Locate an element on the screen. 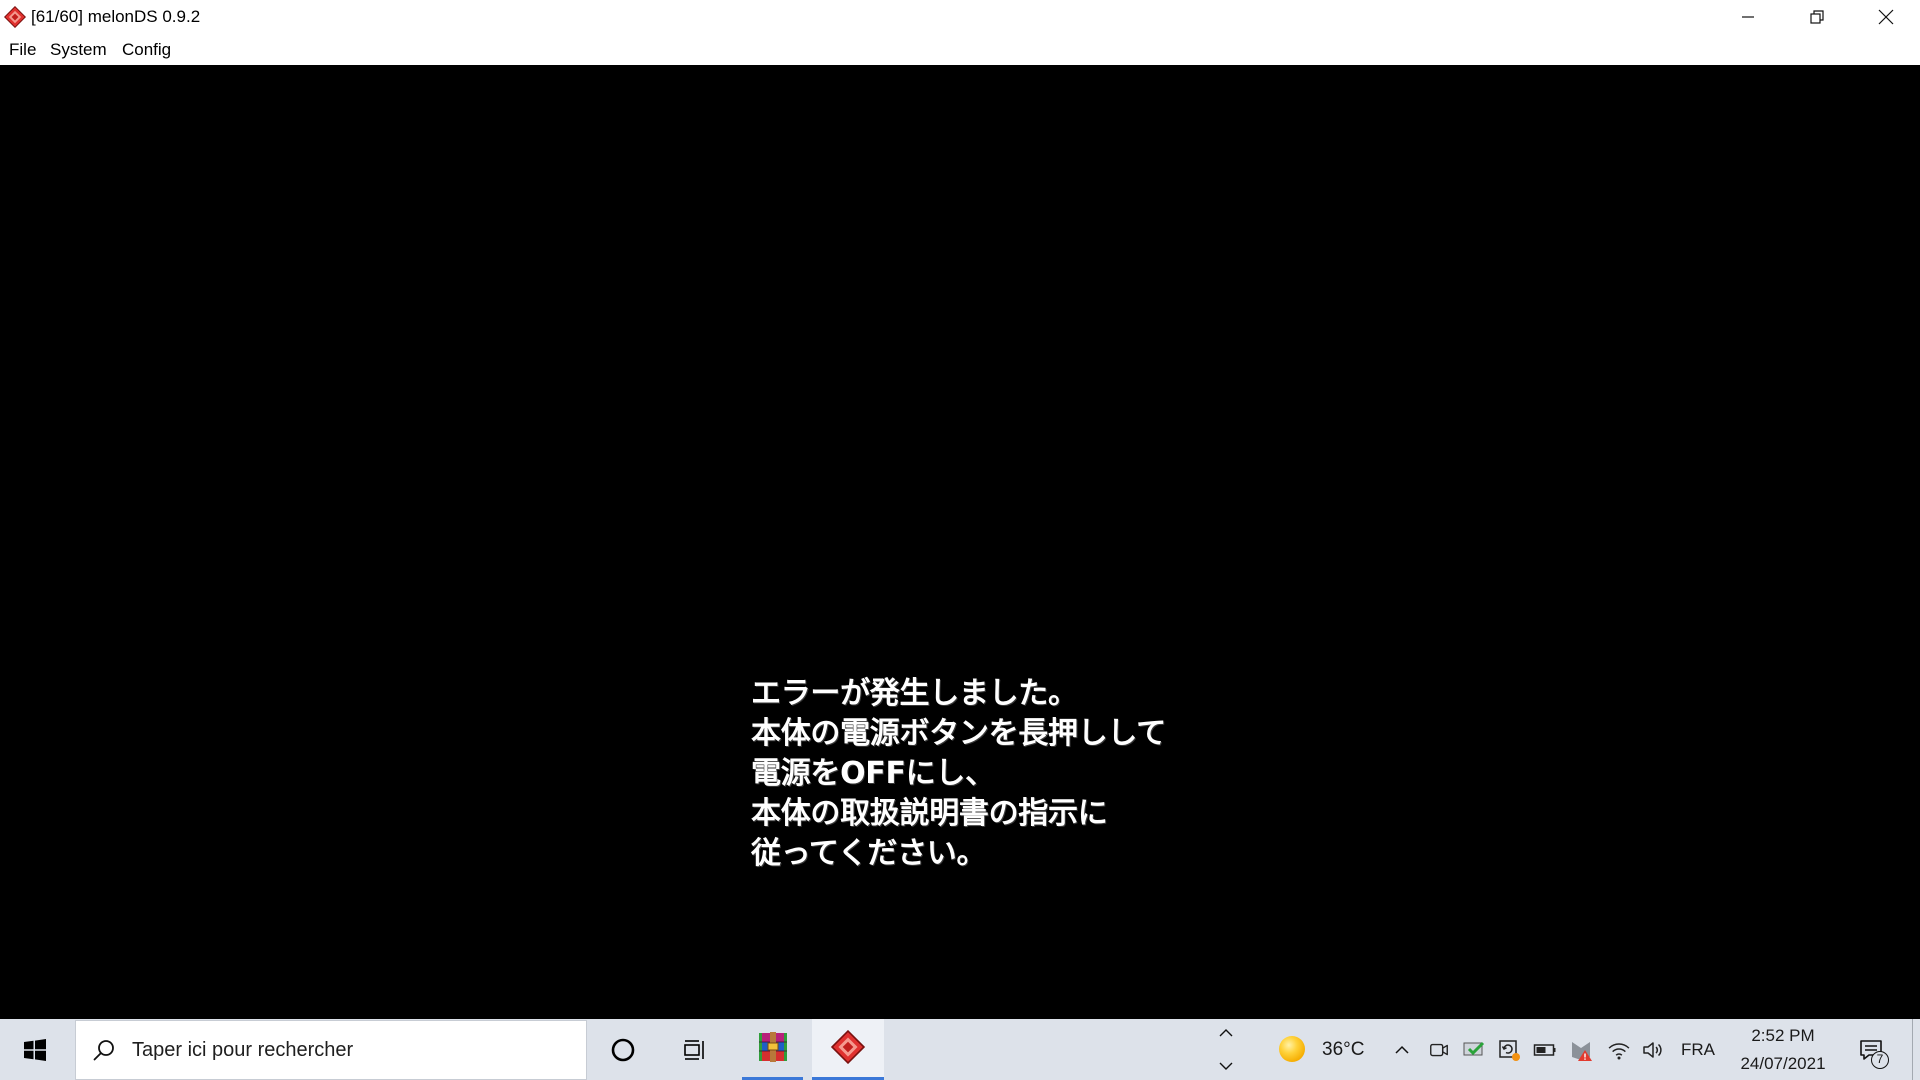 The width and height of the screenshot is (1920, 1080). menu-config: Config is located at coordinates (146, 49).